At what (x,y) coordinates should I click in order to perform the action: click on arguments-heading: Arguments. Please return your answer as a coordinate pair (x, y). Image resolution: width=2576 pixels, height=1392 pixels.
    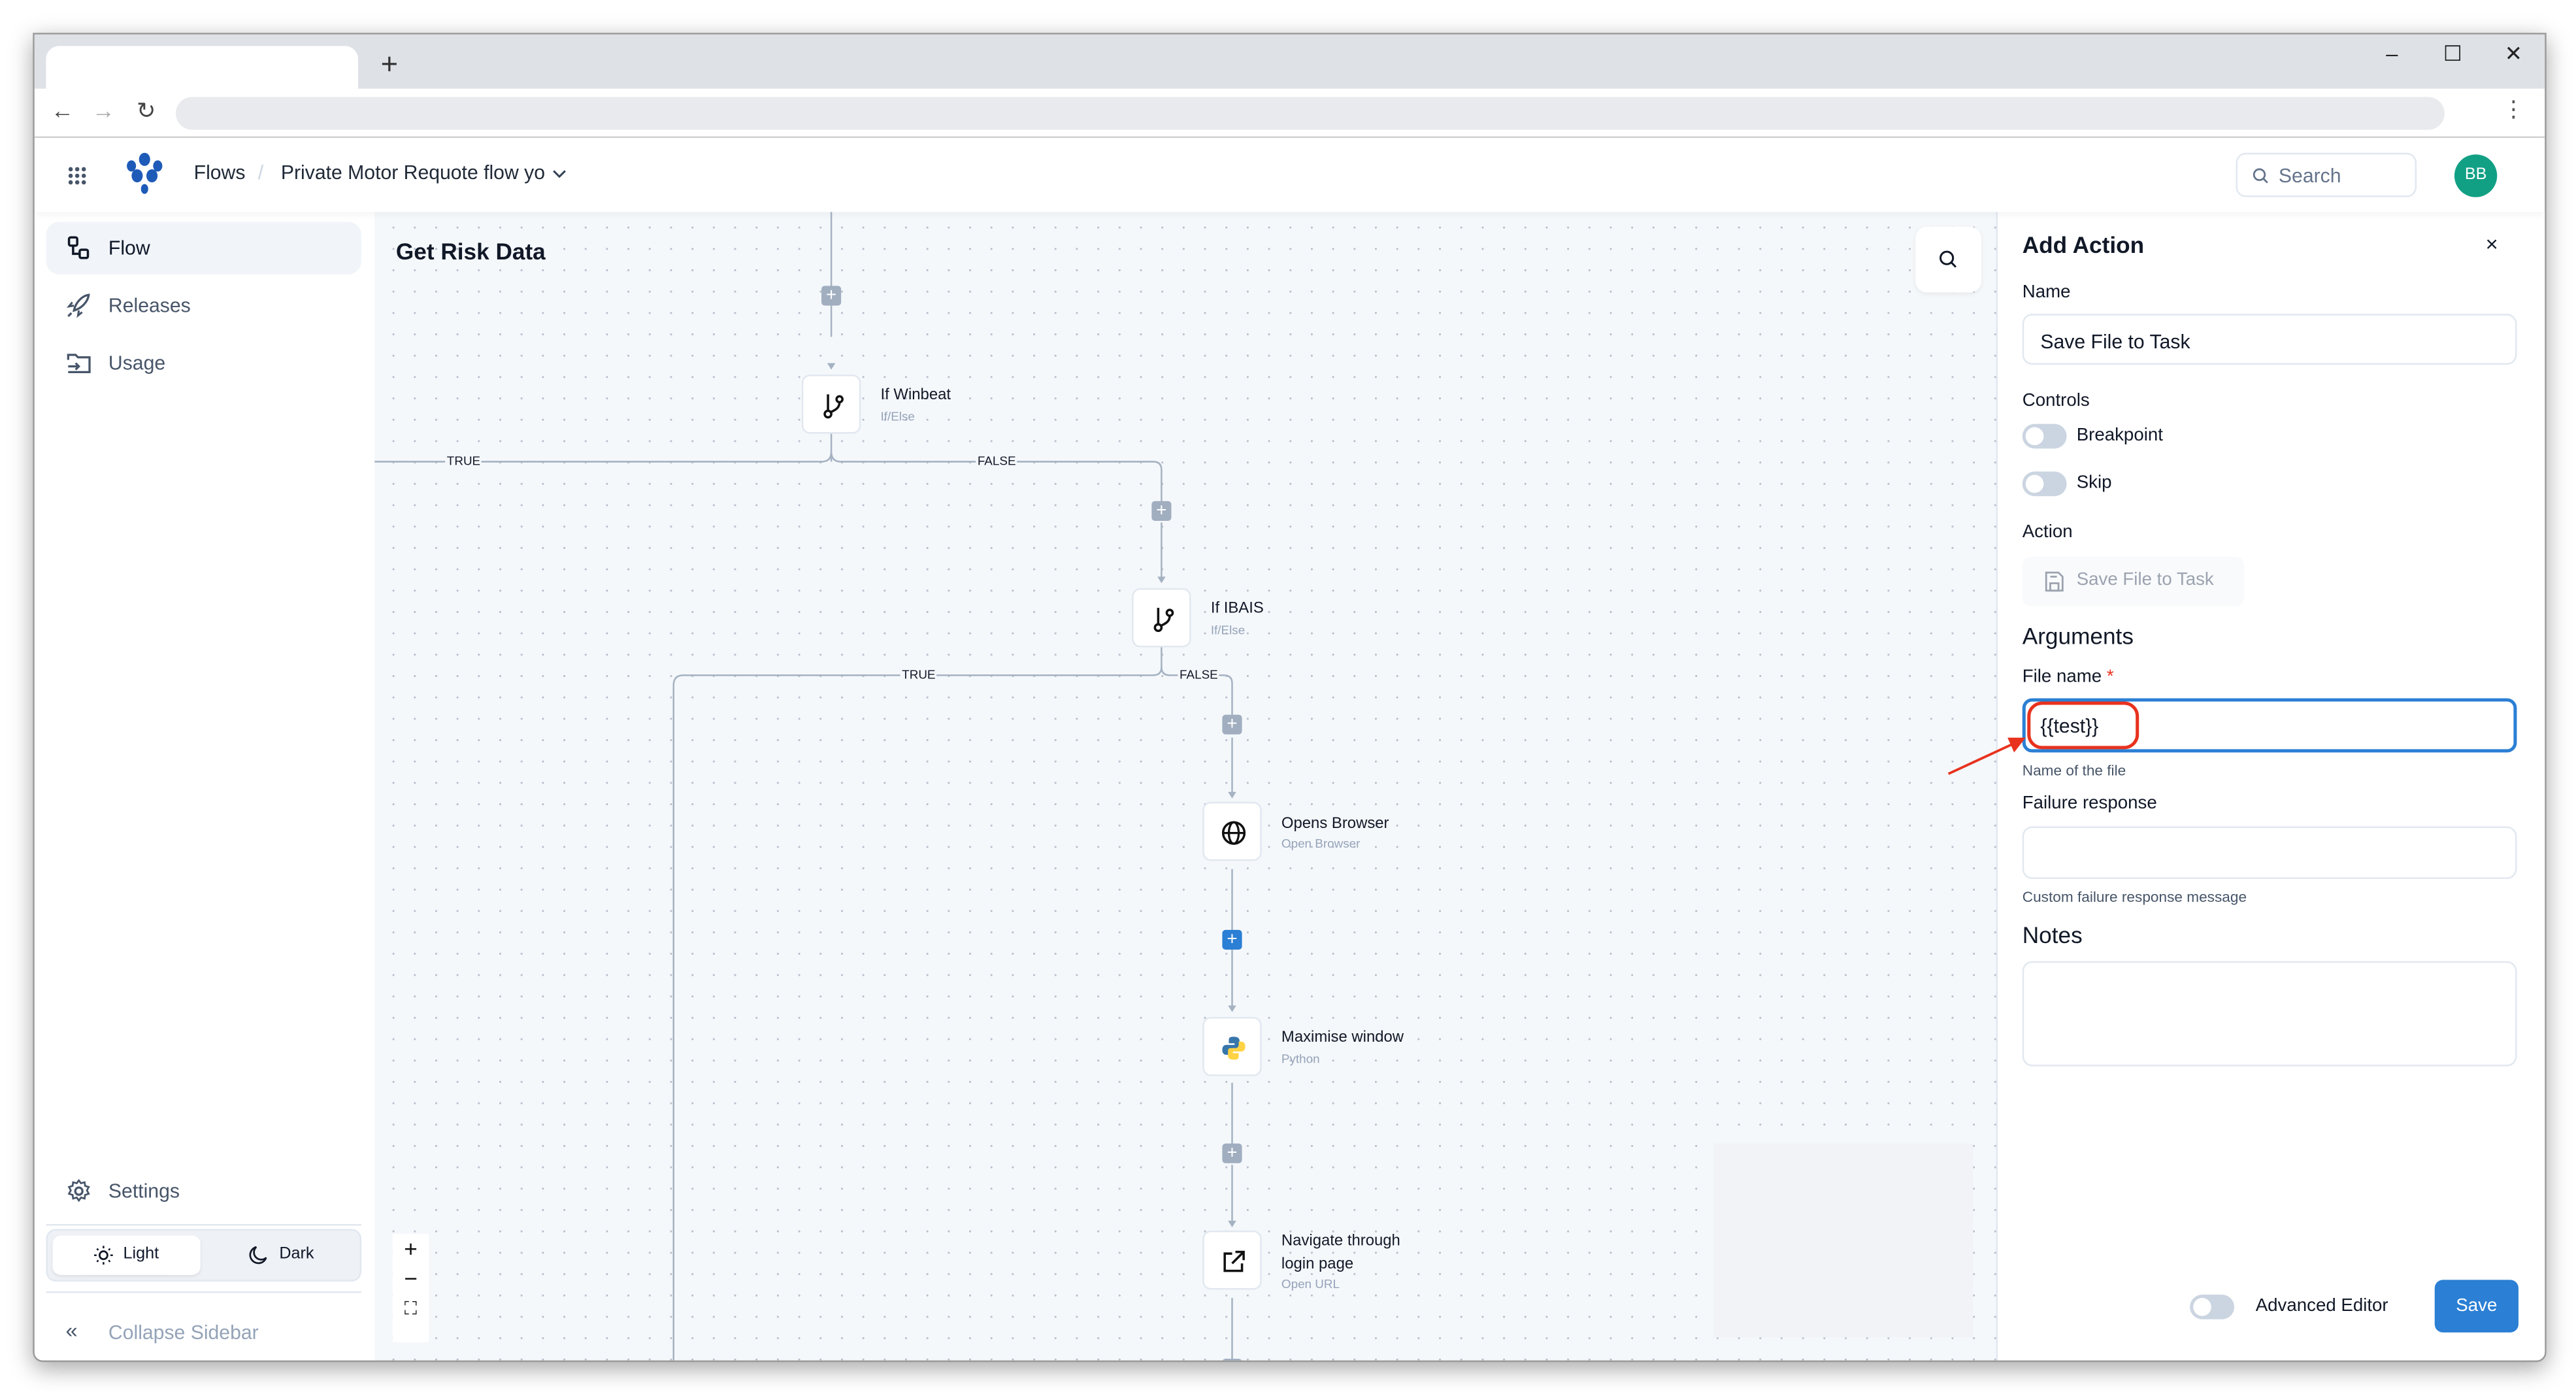
    Looking at the image, I should click on (2078, 636).